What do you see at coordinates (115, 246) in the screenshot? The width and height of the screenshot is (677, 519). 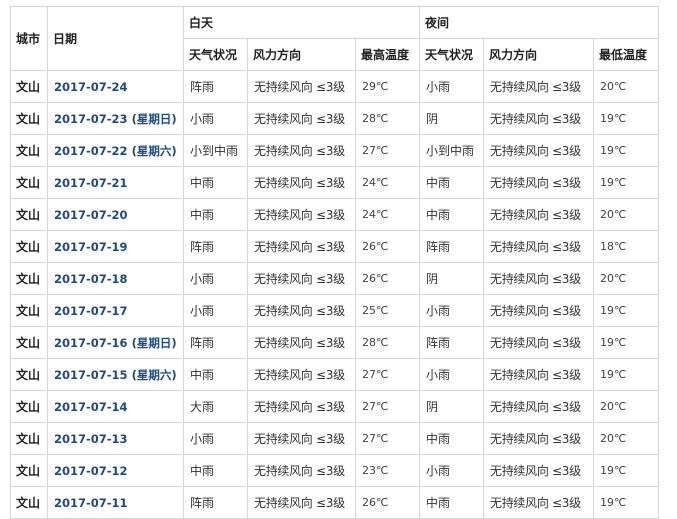 I see `date-link: 2017-07-19` at bounding box center [115, 246].